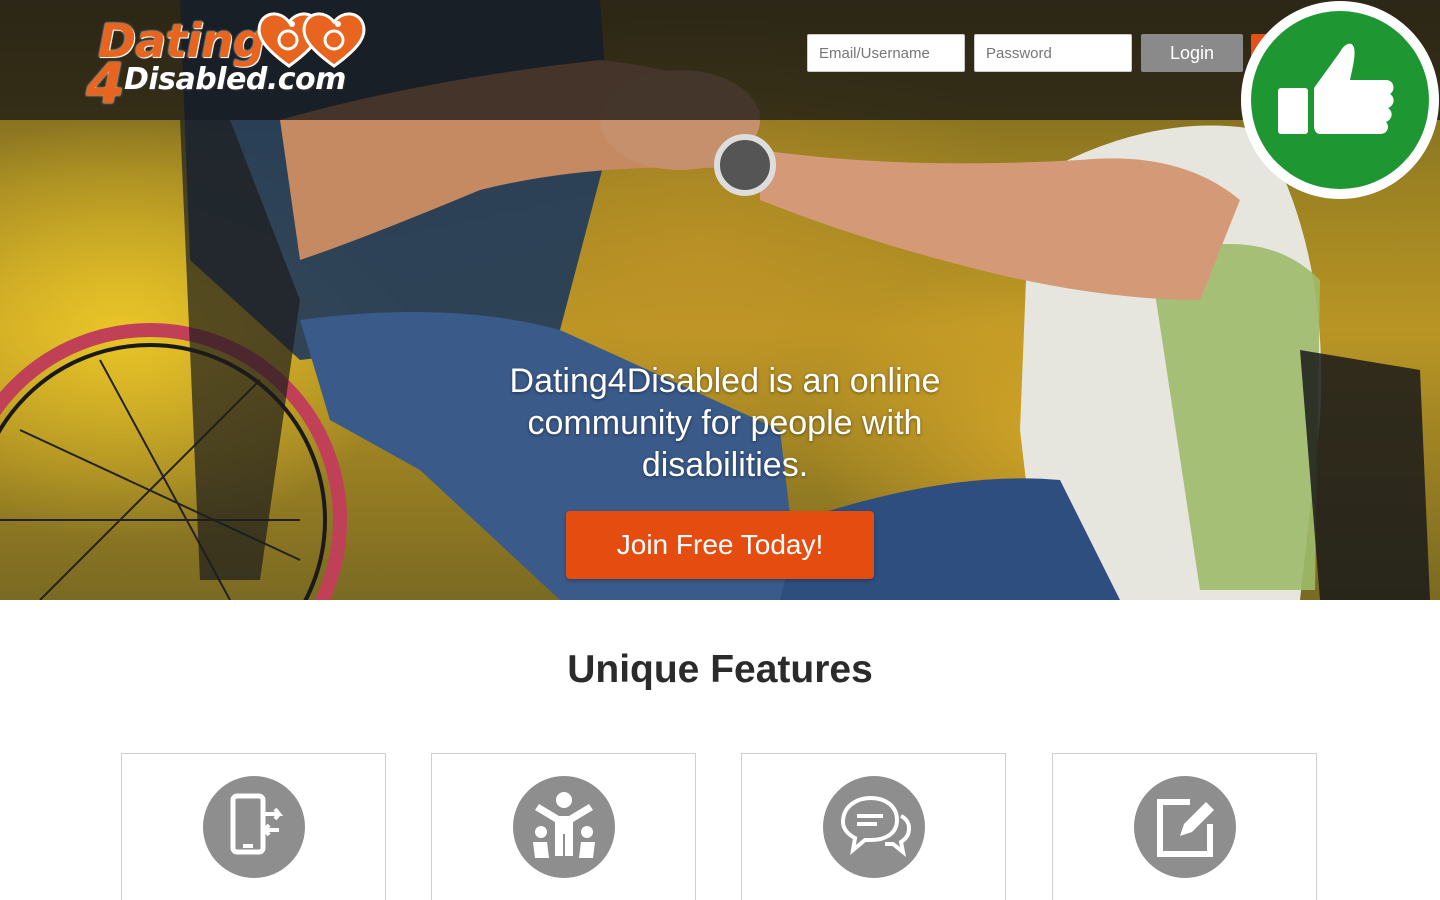 Image resolution: width=1440 pixels, height=900 pixels. What do you see at coordinates (1192, 53) in the screenshot?
I see `login-button: Login` at bounding box center [1192, 53].